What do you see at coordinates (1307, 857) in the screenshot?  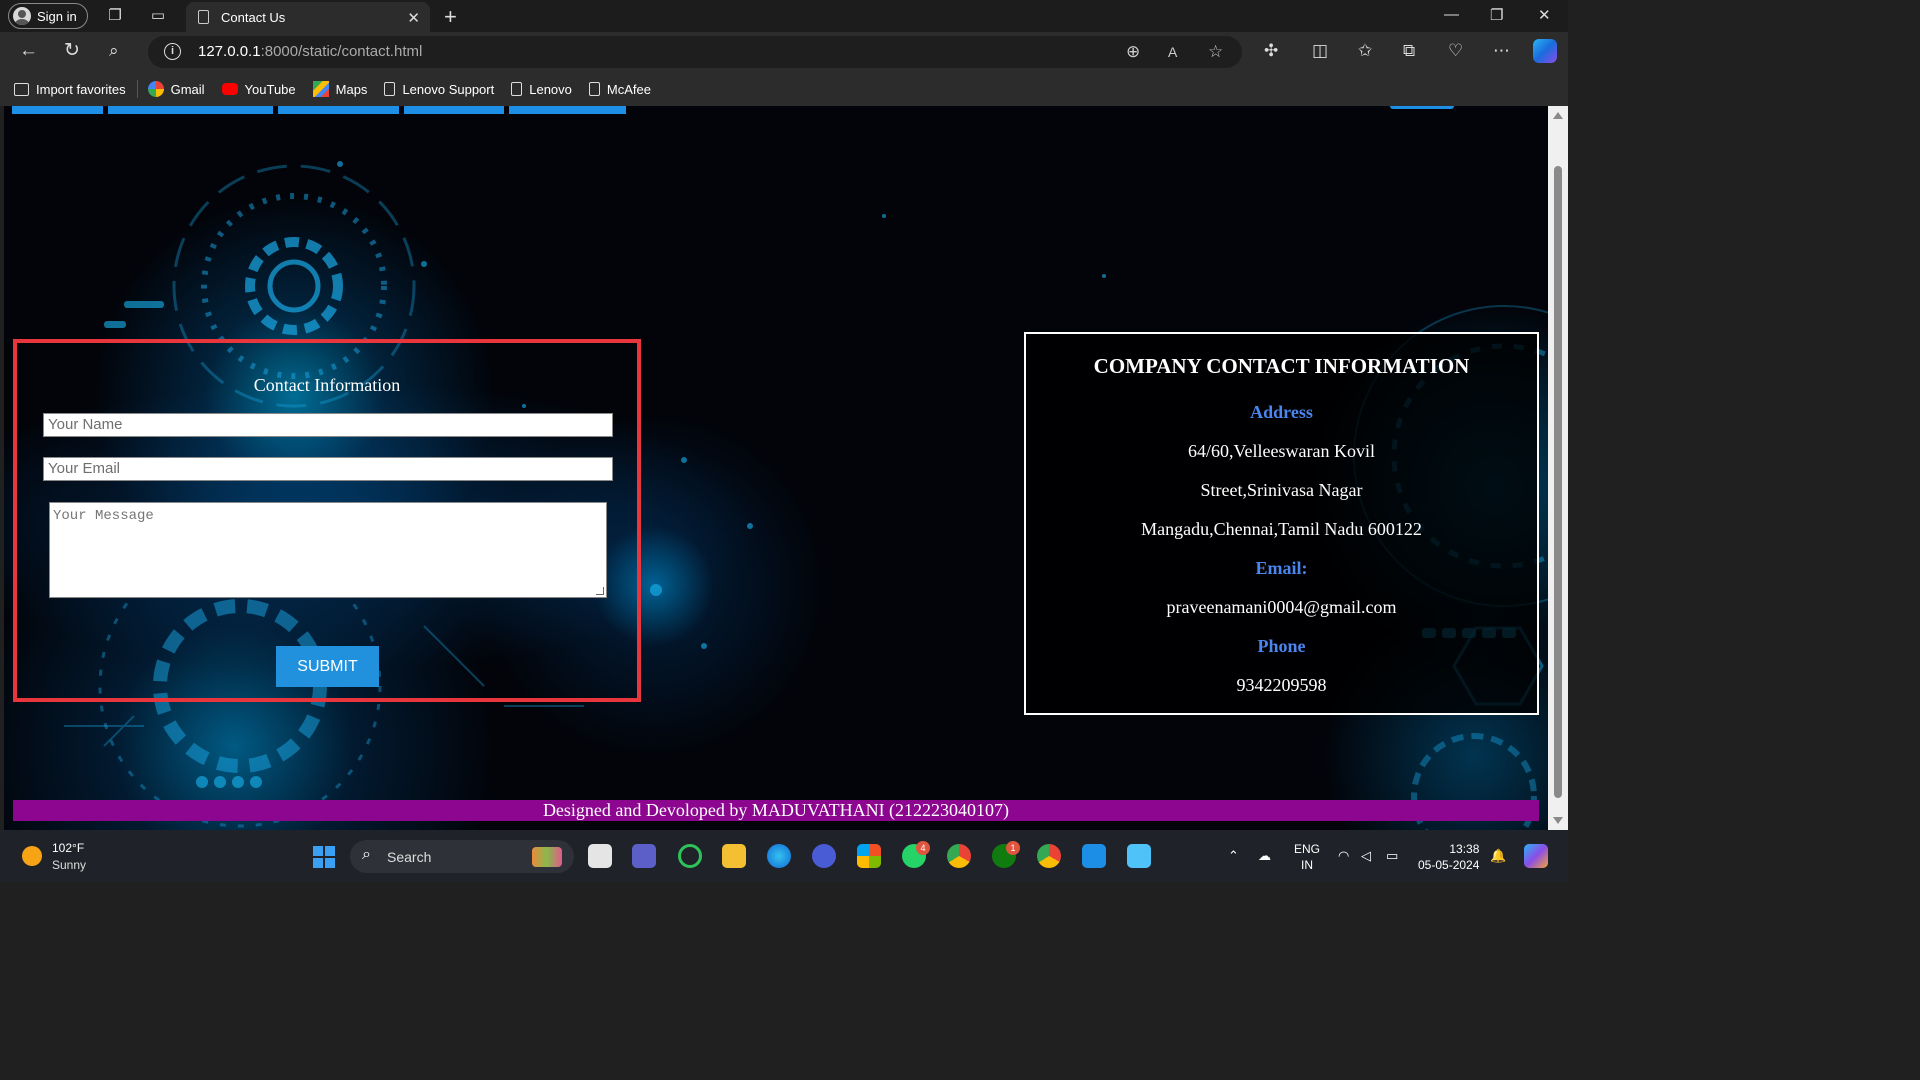 I see `language-indicator: ENG IN` at bounding box center [1307, 857].